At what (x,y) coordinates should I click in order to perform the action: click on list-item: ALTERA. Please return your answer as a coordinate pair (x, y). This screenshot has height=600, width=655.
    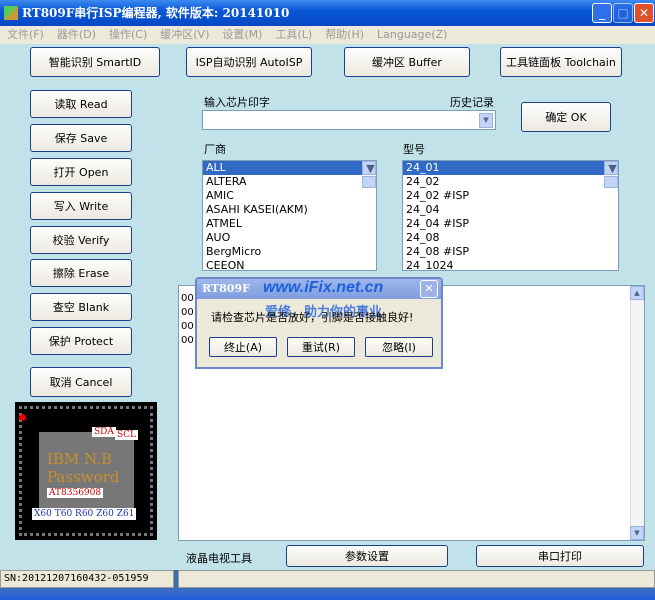
    Looking at the image, I should click on (289, 182).